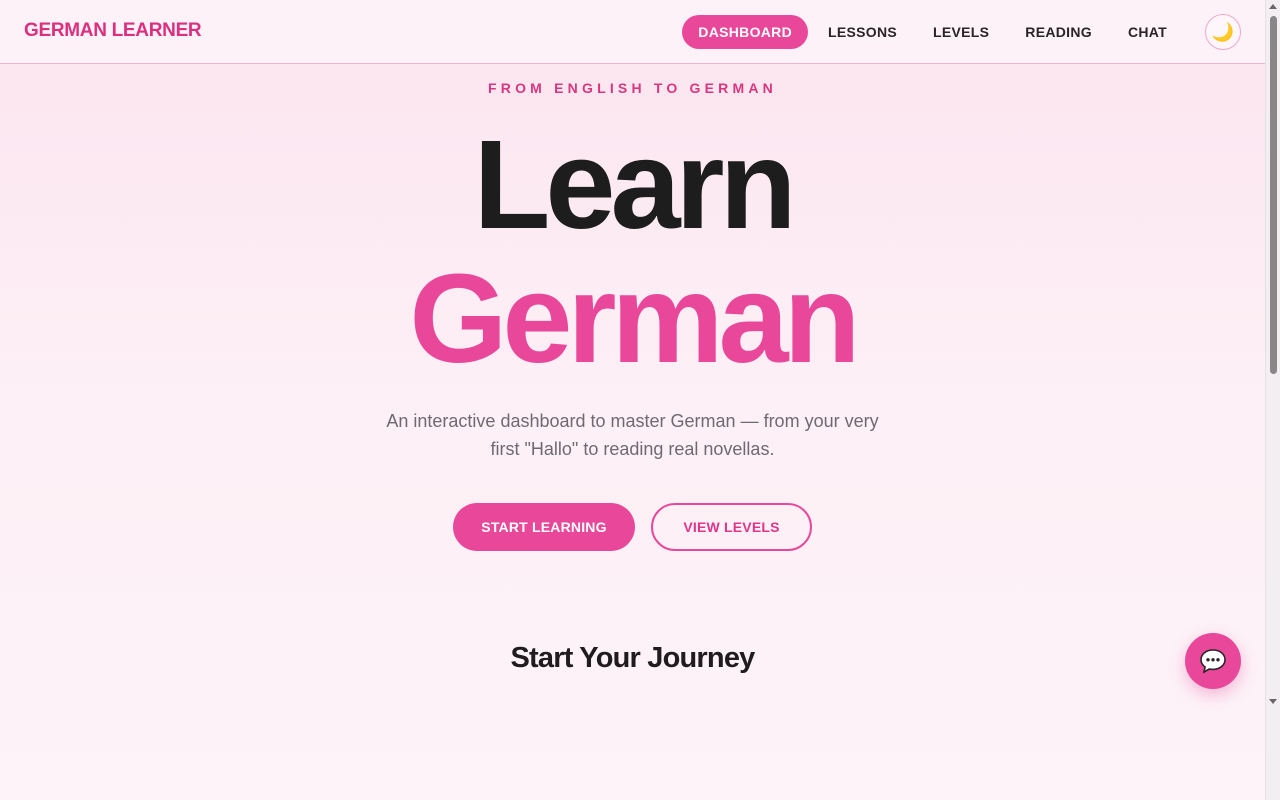  I want to click on hero-eyebrow: FROM ENGLISH TO GERMAN, so click(632, 88).